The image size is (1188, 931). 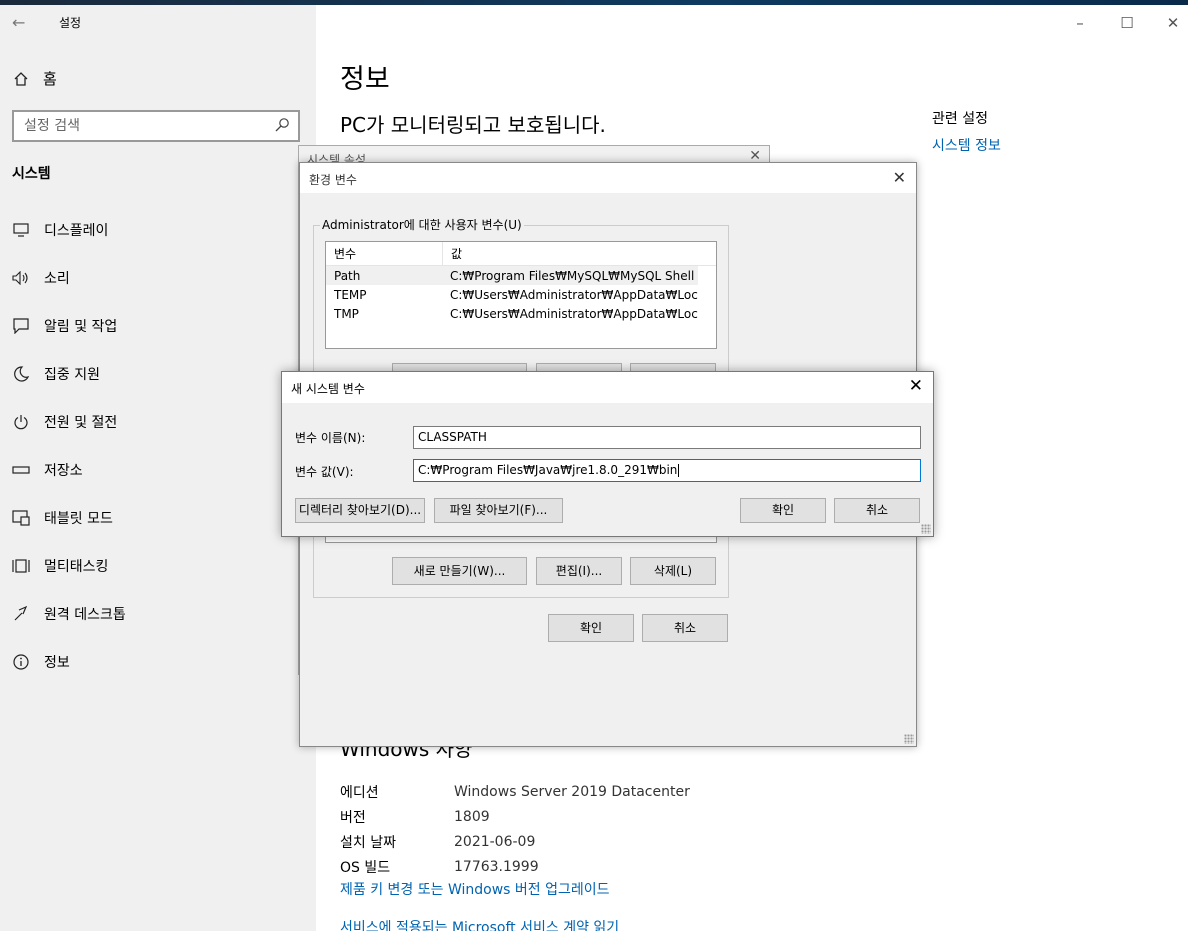 I want to click on sidebar-item-label: 소리, so click(x=57, y=279).